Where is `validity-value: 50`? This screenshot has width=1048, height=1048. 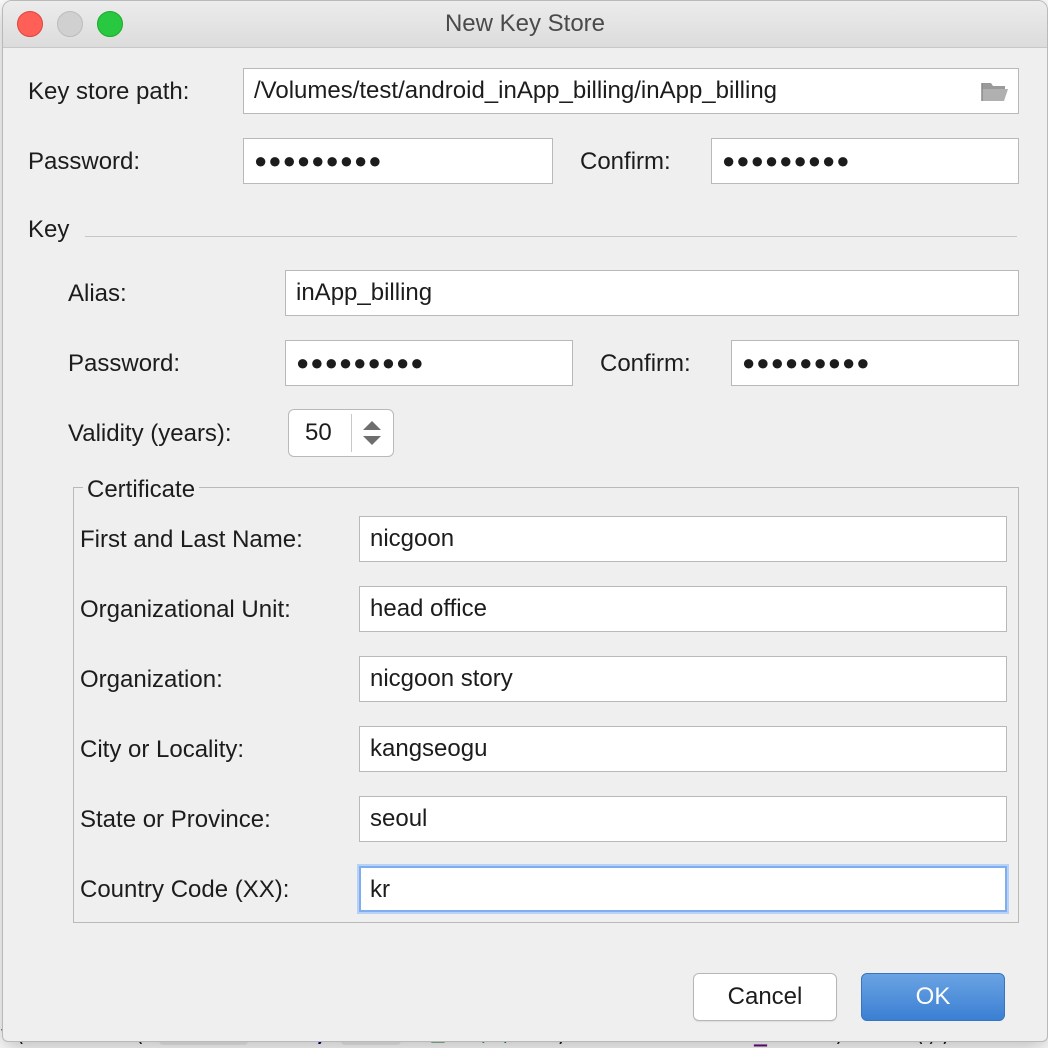 validity-value: 50 is located at coordinates (318, 432).